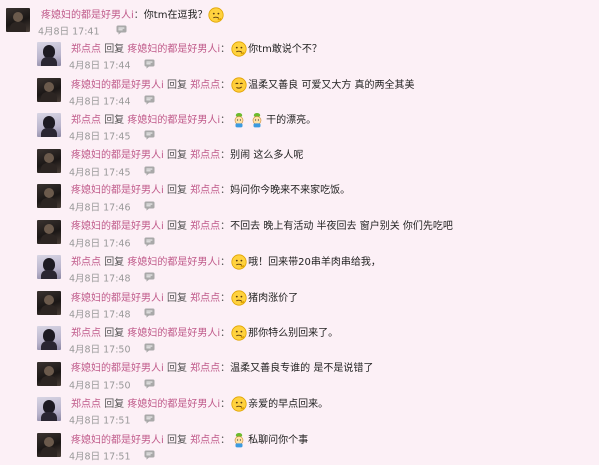 The width and height of the screenshot is (599, 465). I want to click on main-post: 疼媳妇的都是好男人i：你tm在逗我？ 4月8日 17:41, so click(301, 23).